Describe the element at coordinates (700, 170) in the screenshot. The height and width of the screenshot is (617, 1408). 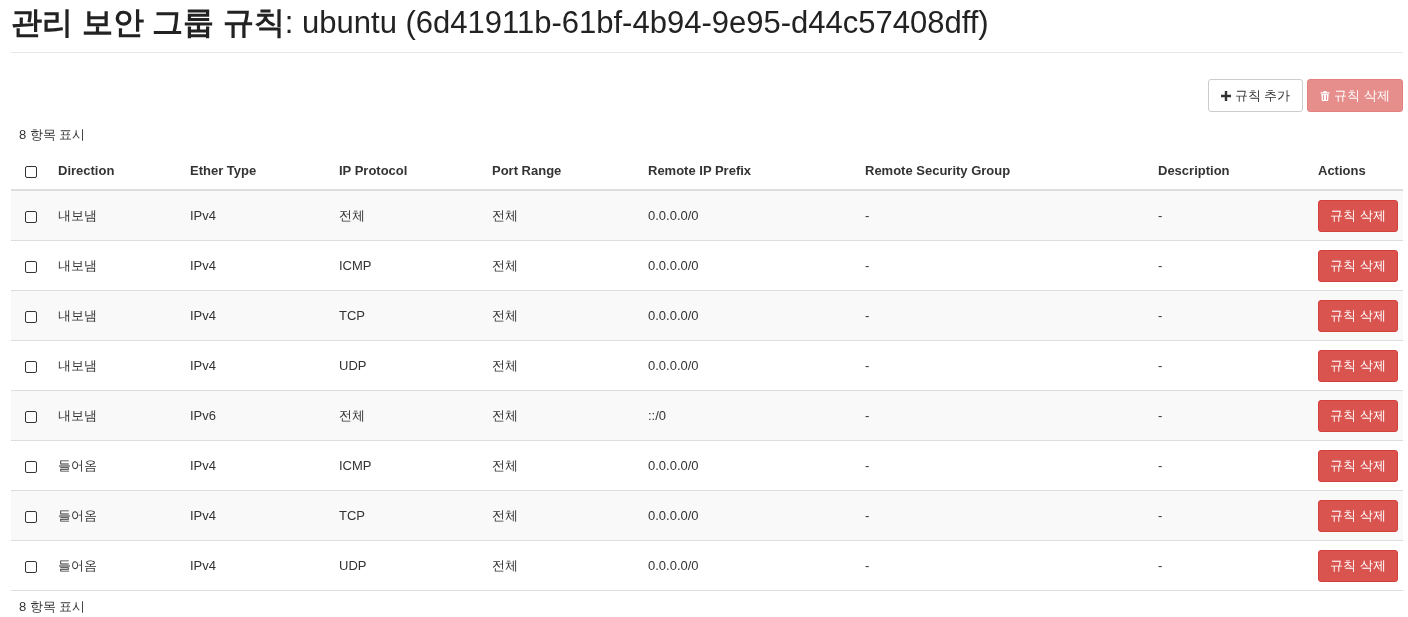
I see `column-header: Remote IP Prefix` at that location.